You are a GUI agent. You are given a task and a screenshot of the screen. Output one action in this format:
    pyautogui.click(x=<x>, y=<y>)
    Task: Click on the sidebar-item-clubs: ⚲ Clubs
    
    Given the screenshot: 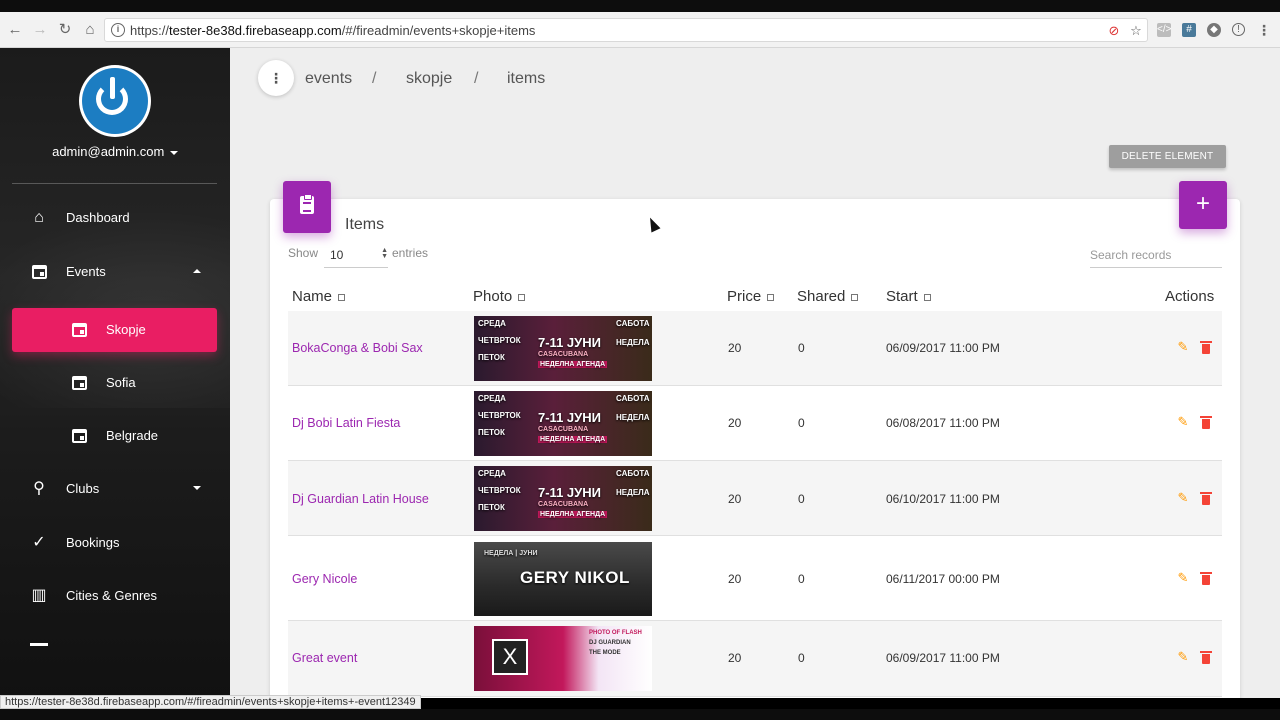 What is the action you would take?
    pyautogui.click(x=114, y=489)
    